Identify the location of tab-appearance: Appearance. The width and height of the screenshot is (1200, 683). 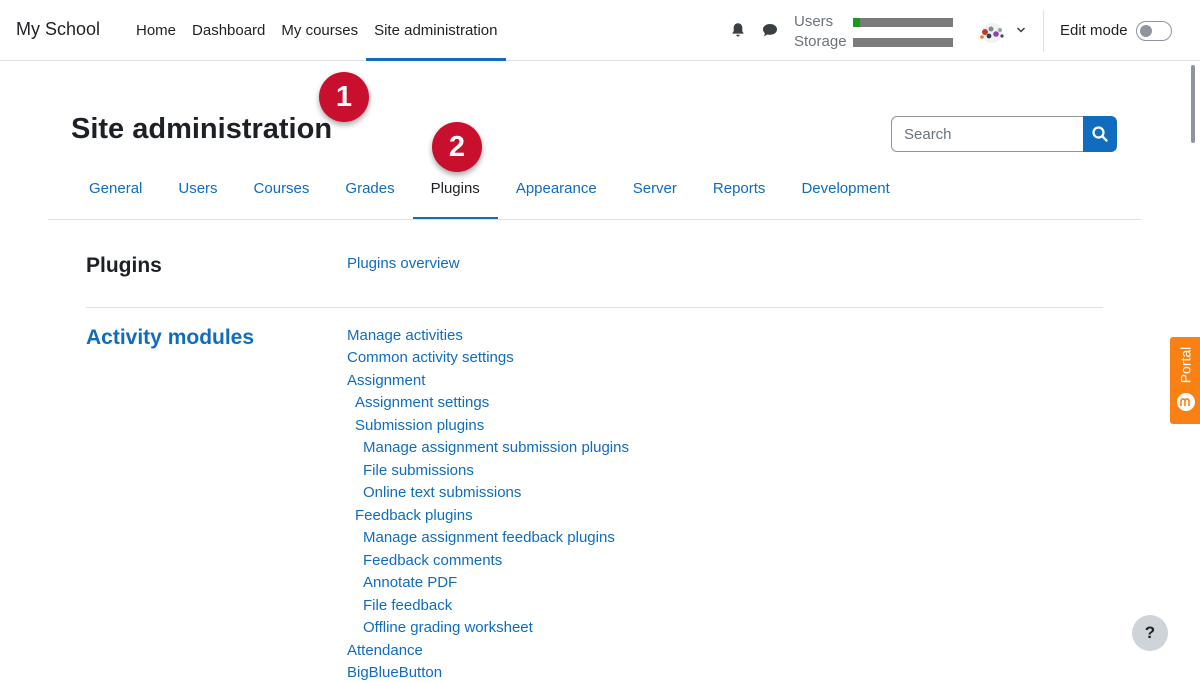
(556, 194).